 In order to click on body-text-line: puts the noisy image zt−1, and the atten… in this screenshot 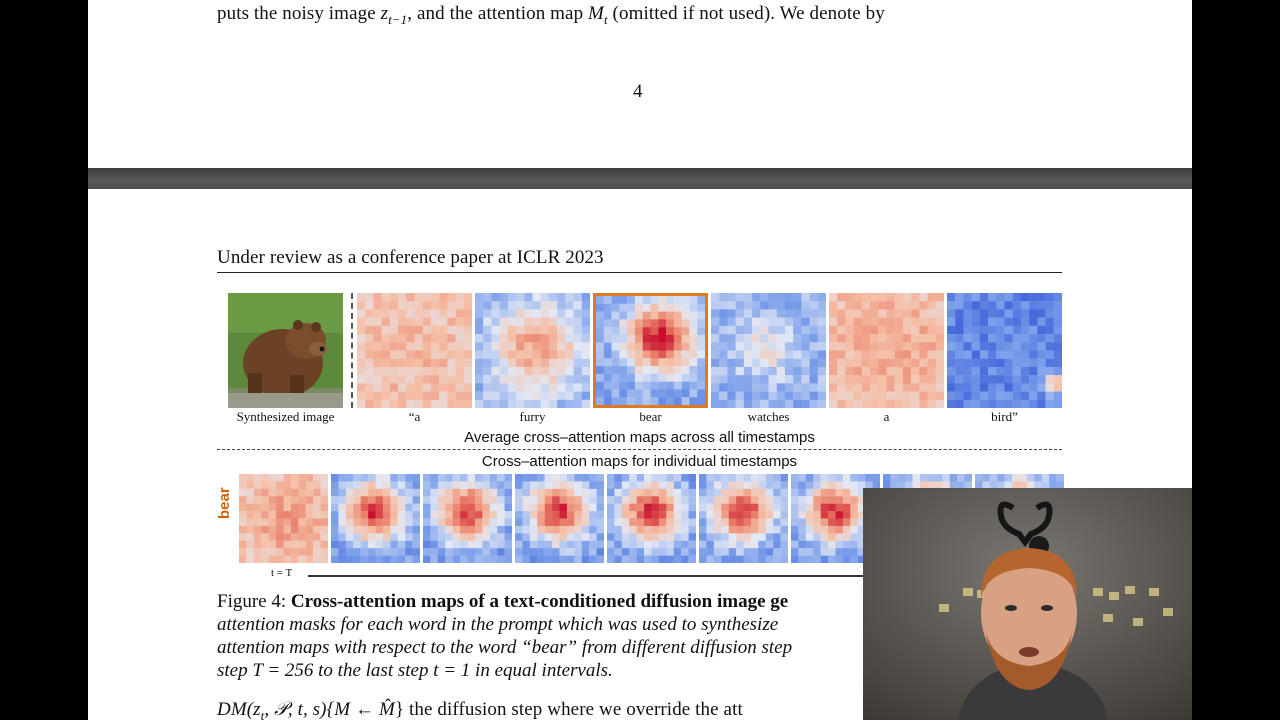, I will do `click(551, 15)`.